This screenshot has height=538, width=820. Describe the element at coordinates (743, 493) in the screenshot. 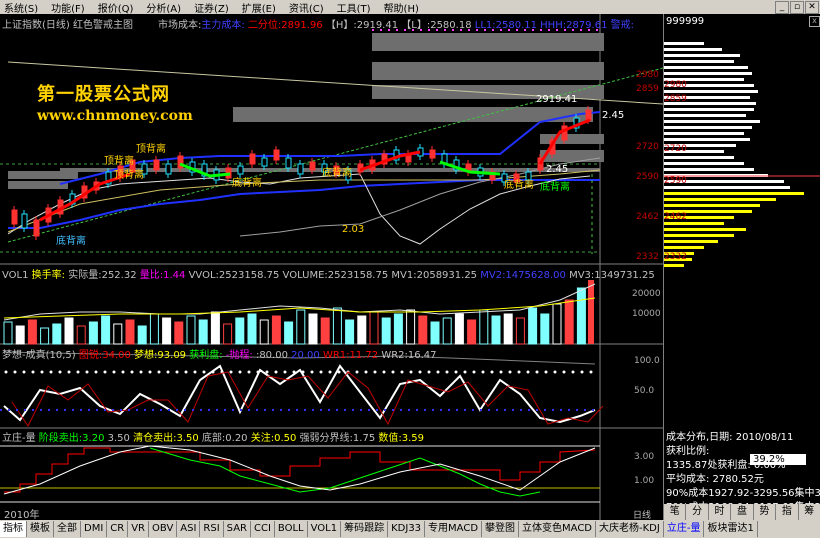

I see `chip-info-line-4: 90%成本1927.92-3295.56集中39.3` at that location.